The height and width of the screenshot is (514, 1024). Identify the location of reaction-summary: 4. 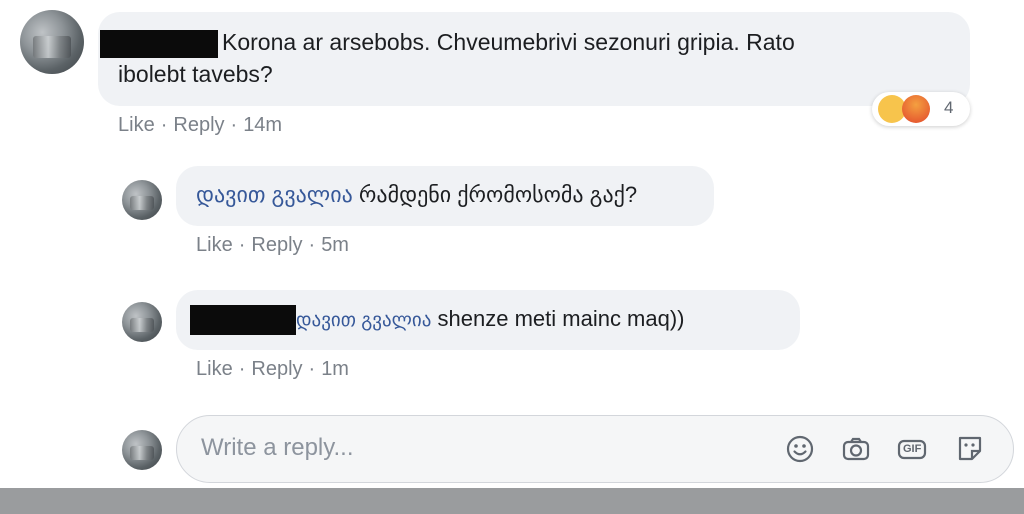
(921, 109).